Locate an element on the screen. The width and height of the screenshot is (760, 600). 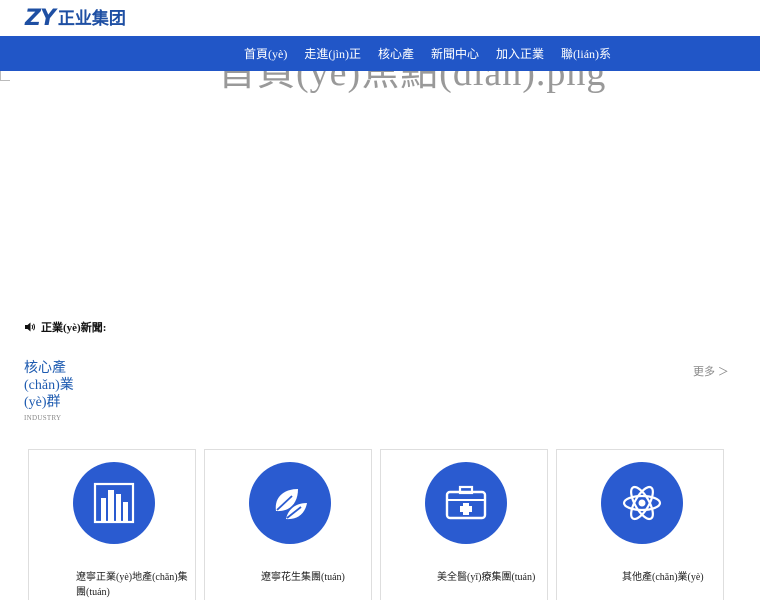
industry-card-real-estate: 遼寧正業(yè)地產(chǎn)集團(tuán) is located at coordinates (112, 524).